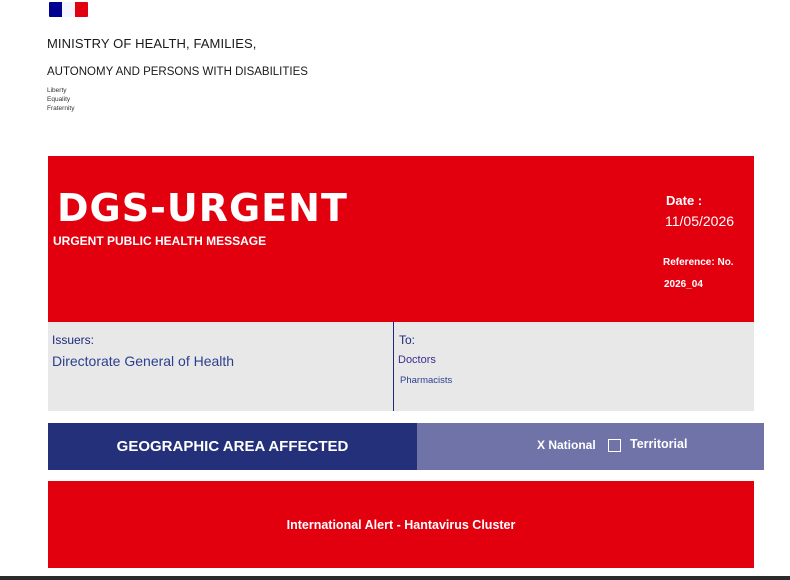  What do you see at coordinates (700, 221) in the screenshot?
I see `date-value: 11/05/2026` at bounding box center [700, 221].